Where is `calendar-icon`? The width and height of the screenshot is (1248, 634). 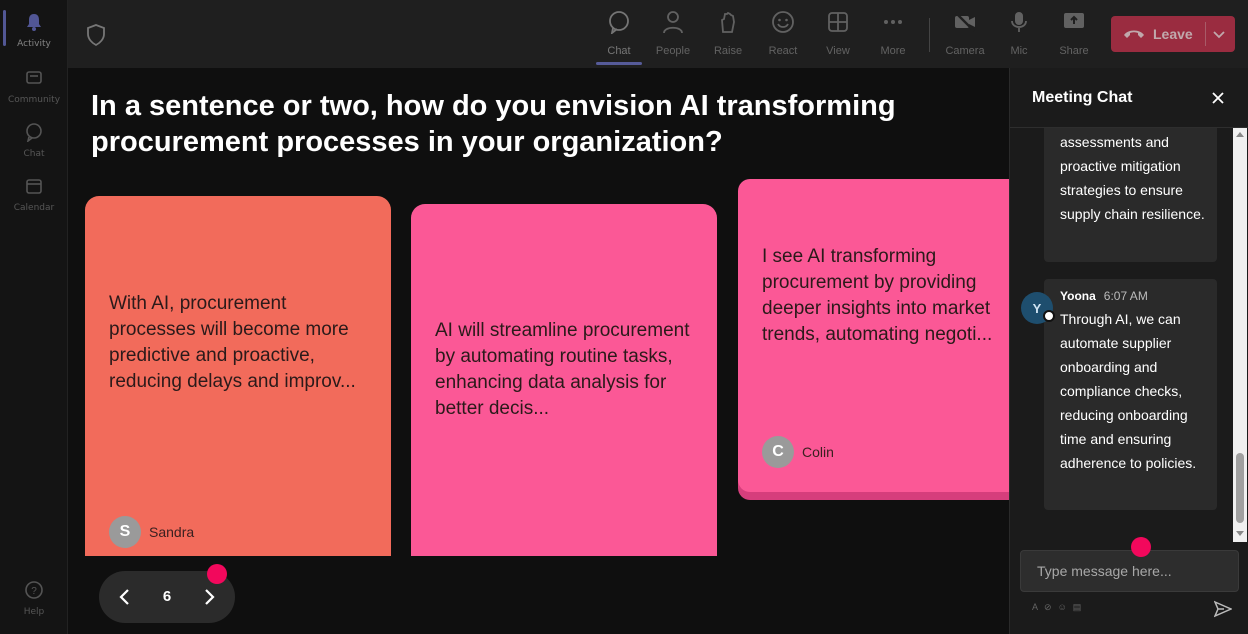 calendar-icon is located at coordinates (34, 186).